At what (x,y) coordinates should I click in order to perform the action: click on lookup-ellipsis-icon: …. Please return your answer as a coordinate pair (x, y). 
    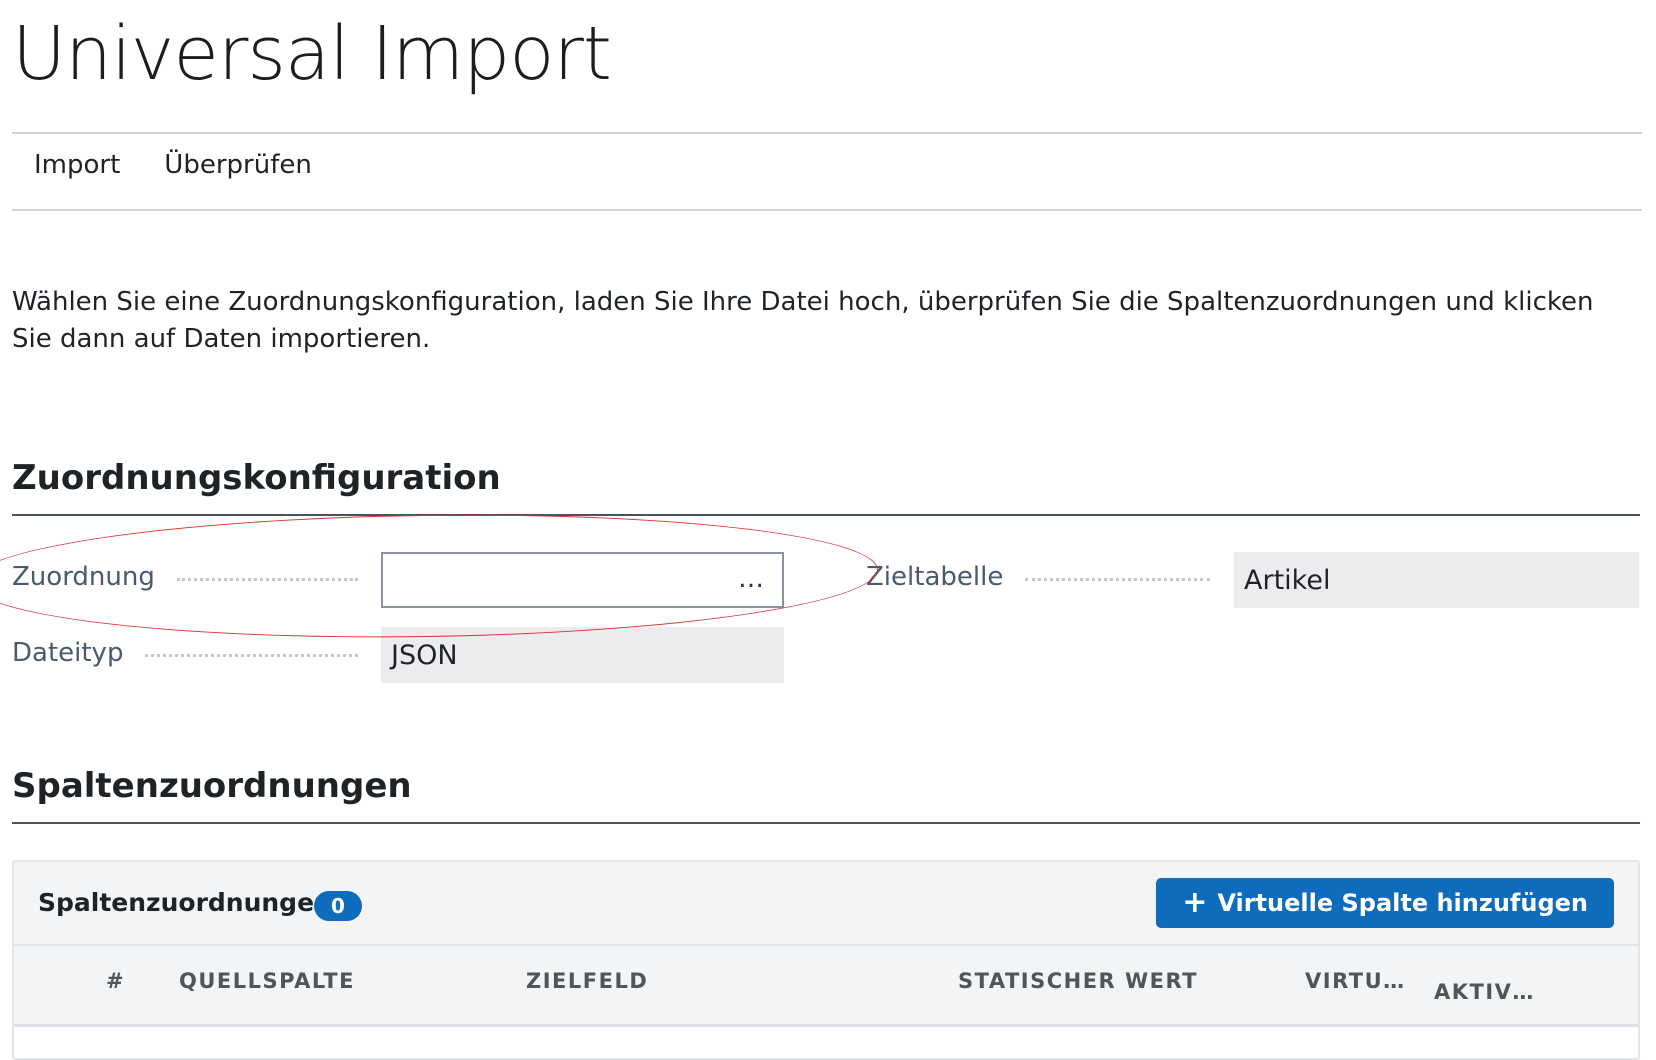
    Looking at the image, I should click on (752, 579).